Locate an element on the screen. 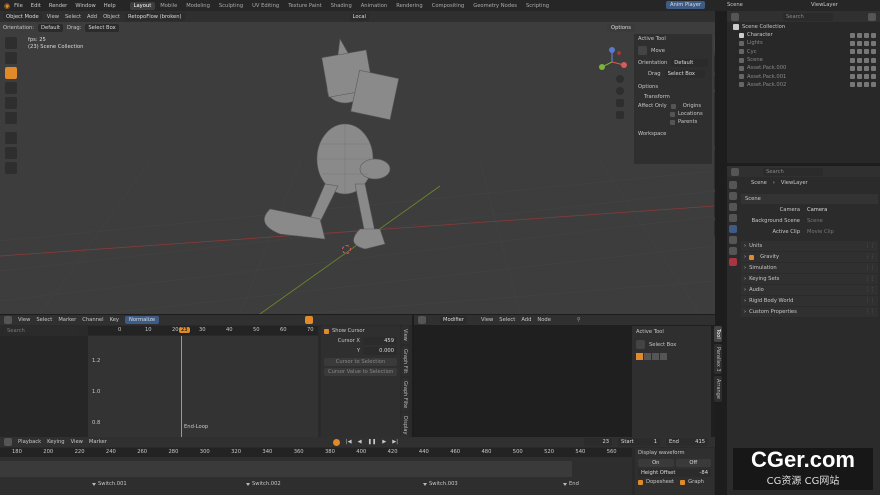 This screenshot has width=880, height=495. play-icon: ▶ is located at coordinates (384, 442).